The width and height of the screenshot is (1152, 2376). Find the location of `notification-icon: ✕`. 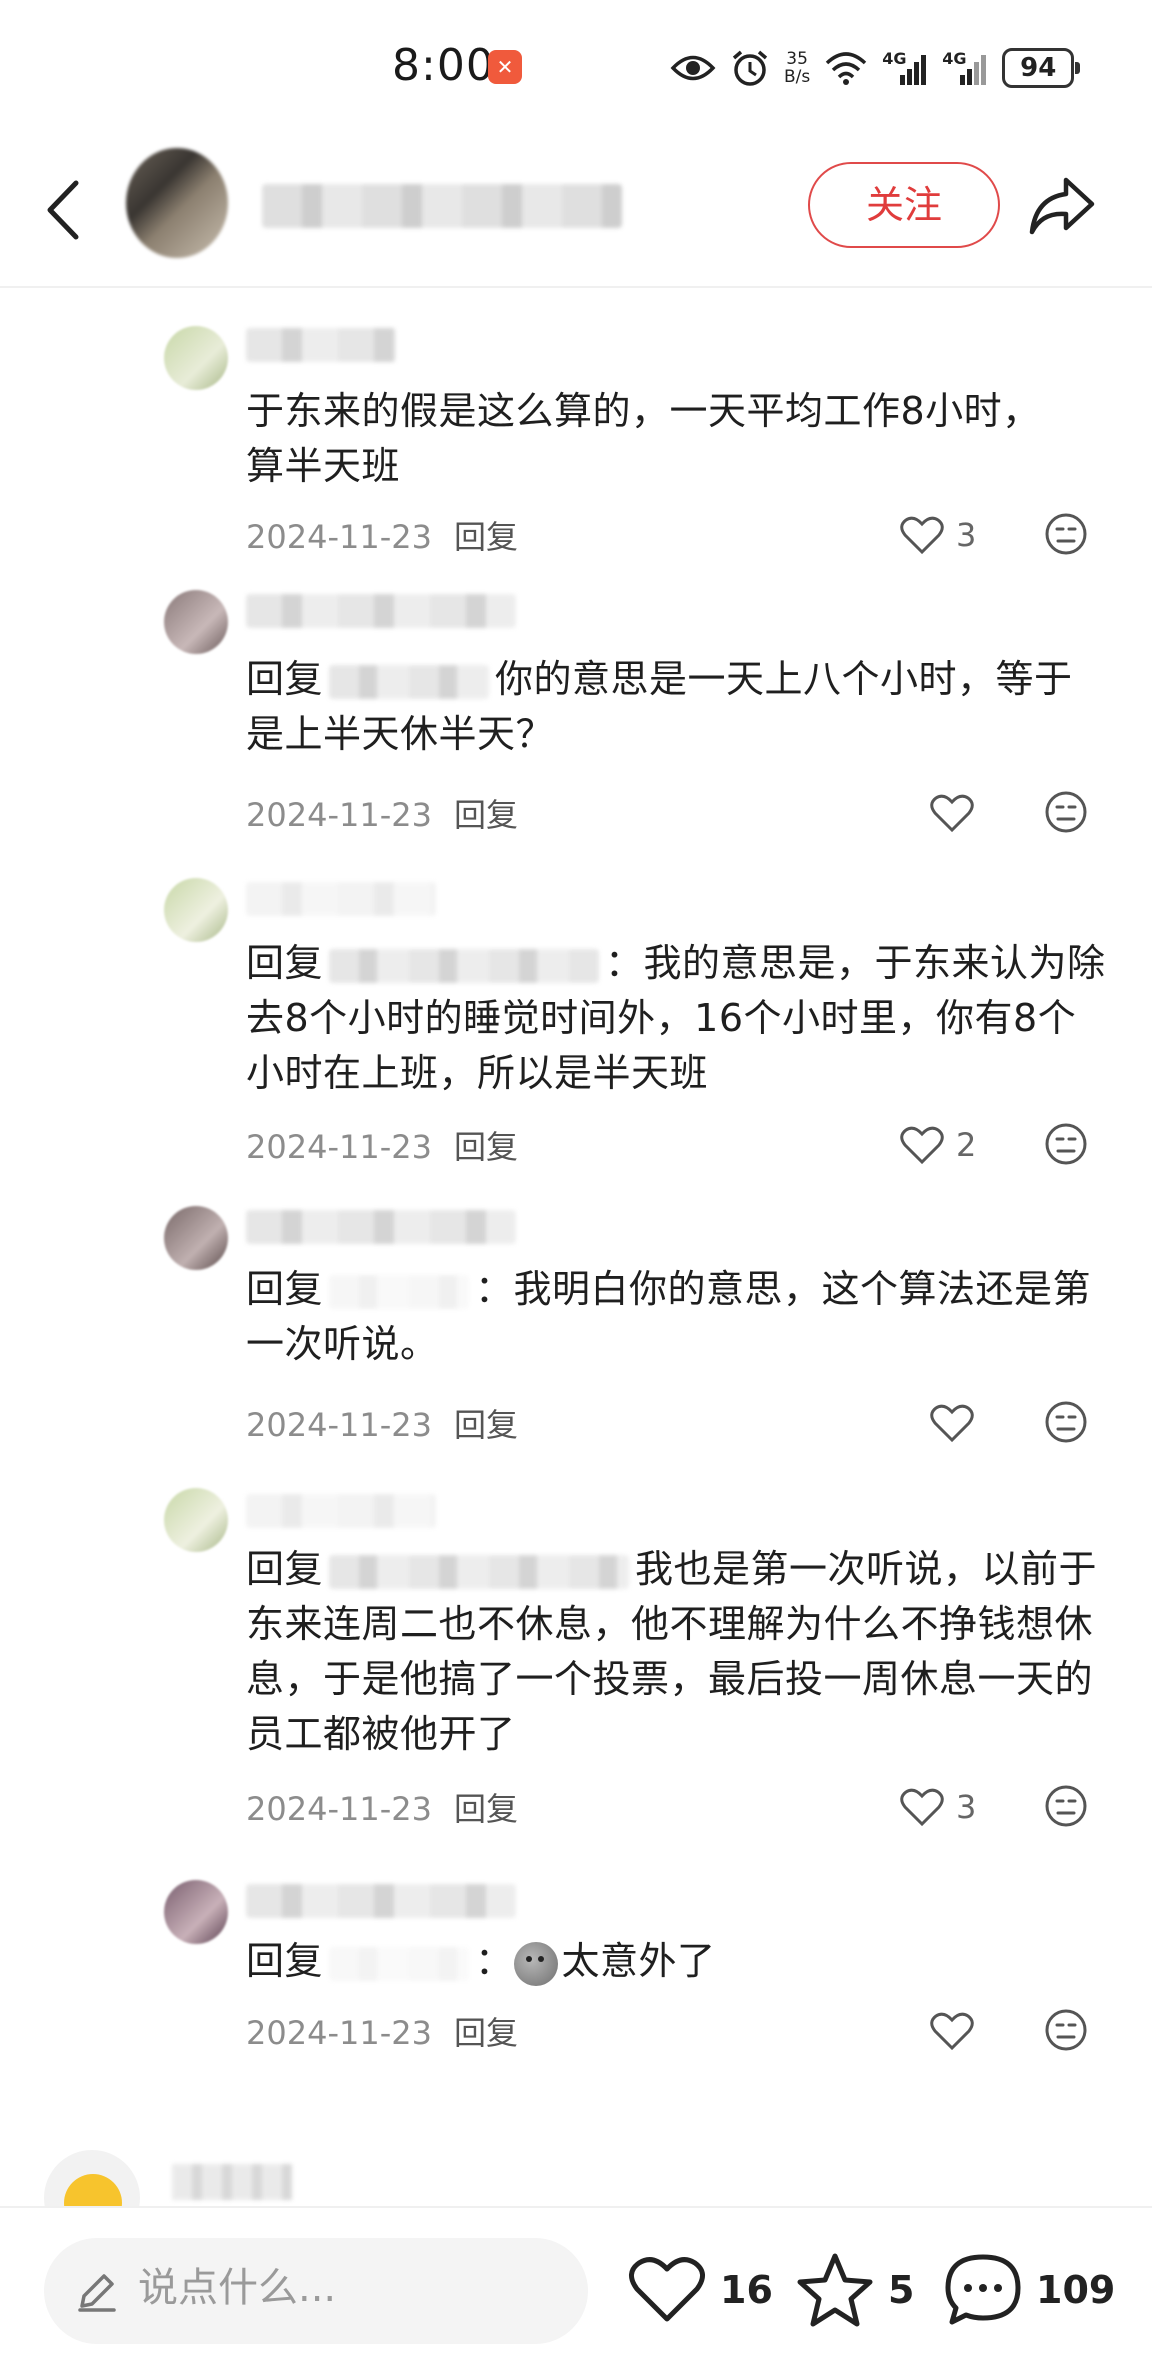

notification-icon: ✕ is located at coordinates (505, 67).